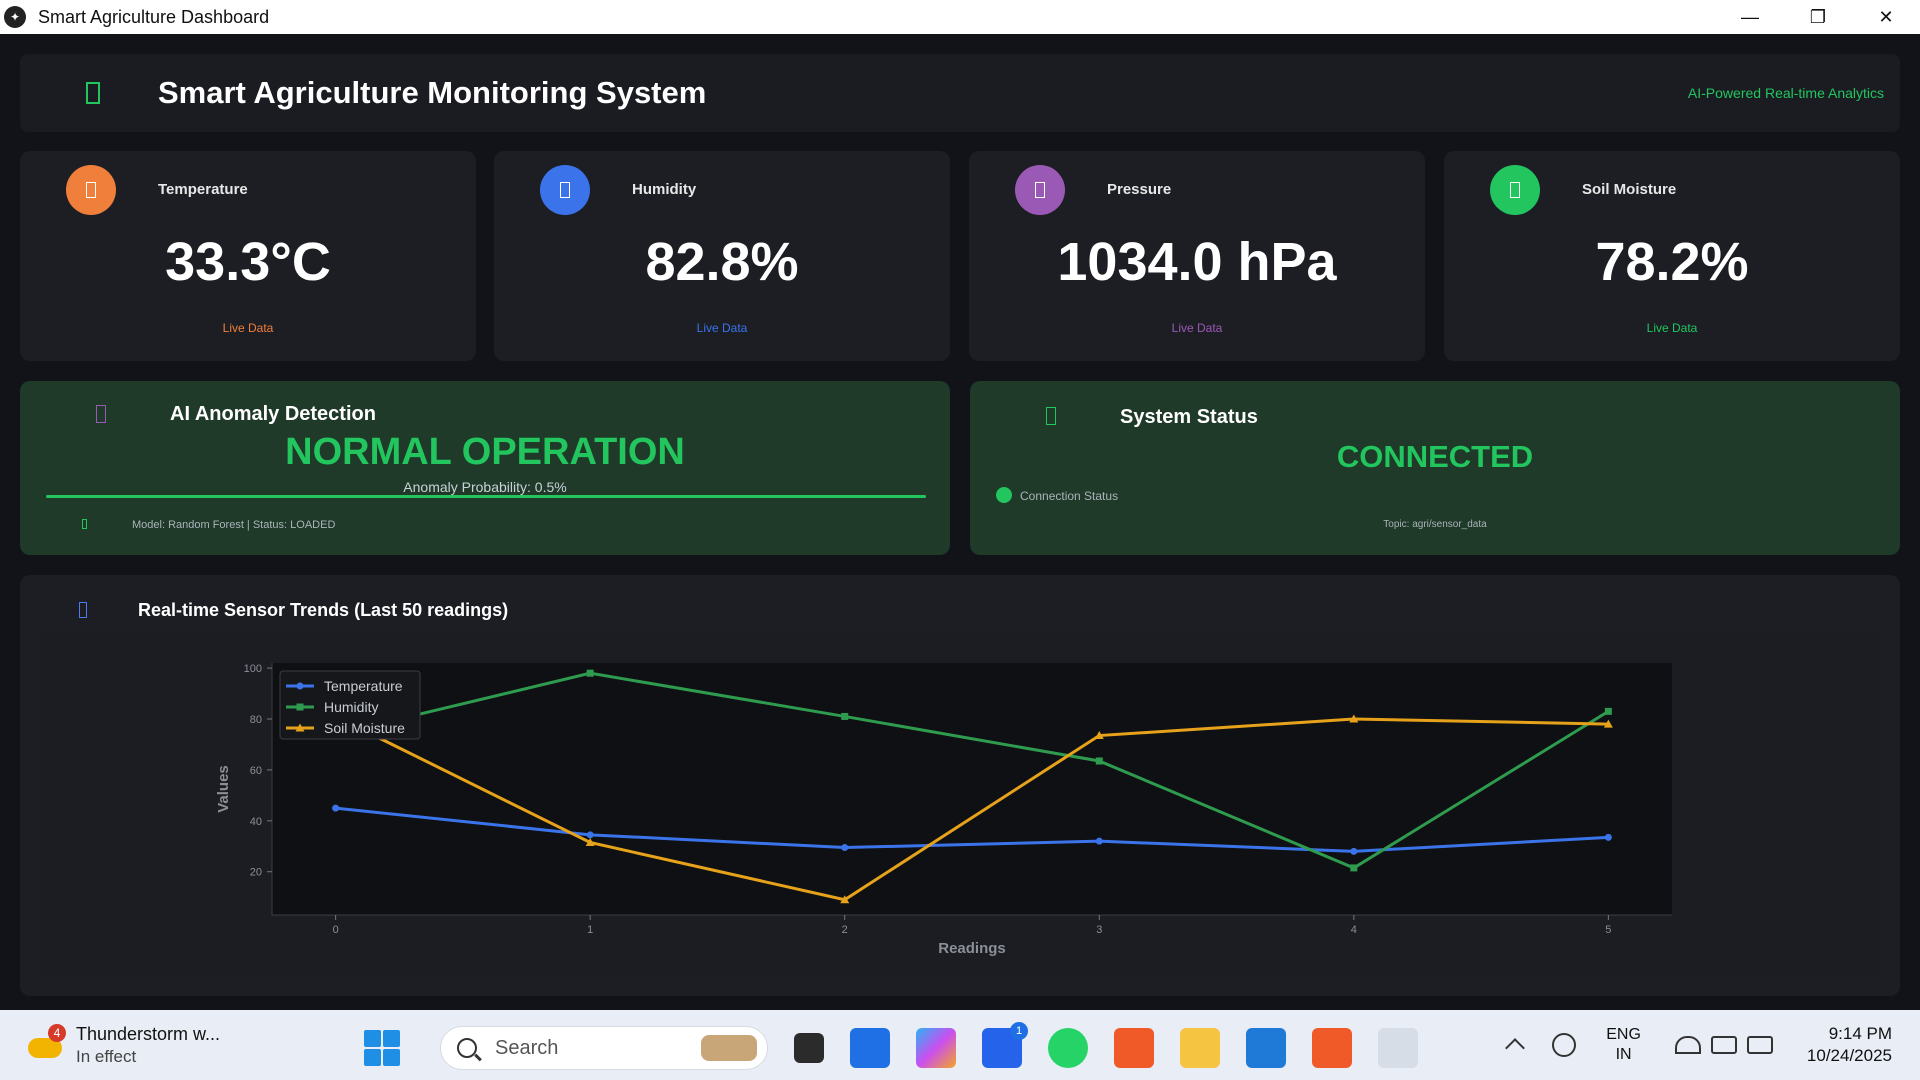 The image size is (1920, 1080). What do you see at coordinates (363, 686) in the screenshot?
I see `legend-label: Temperature` at bounding box center [363, 686].